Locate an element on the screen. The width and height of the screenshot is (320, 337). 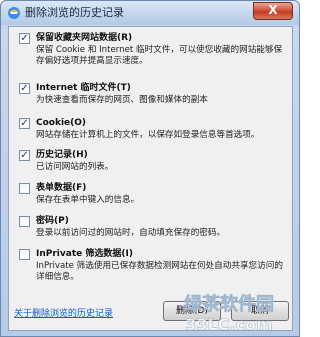
option-description: InPrivate 筛选使用已保存数据检测网站在何处自动共享您访问的详细信息。 is located at coordinates (159, 271).